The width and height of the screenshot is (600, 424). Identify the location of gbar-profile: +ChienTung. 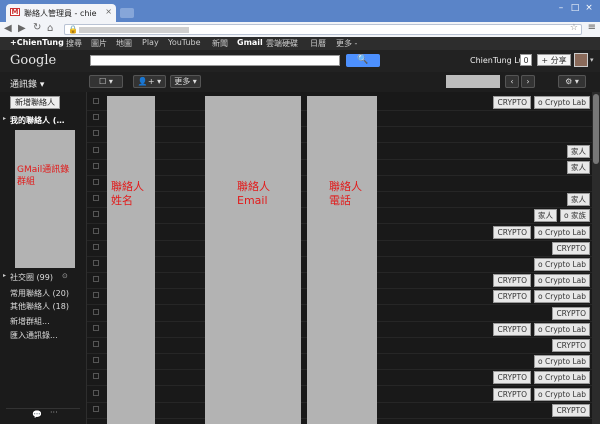
(37, 42).